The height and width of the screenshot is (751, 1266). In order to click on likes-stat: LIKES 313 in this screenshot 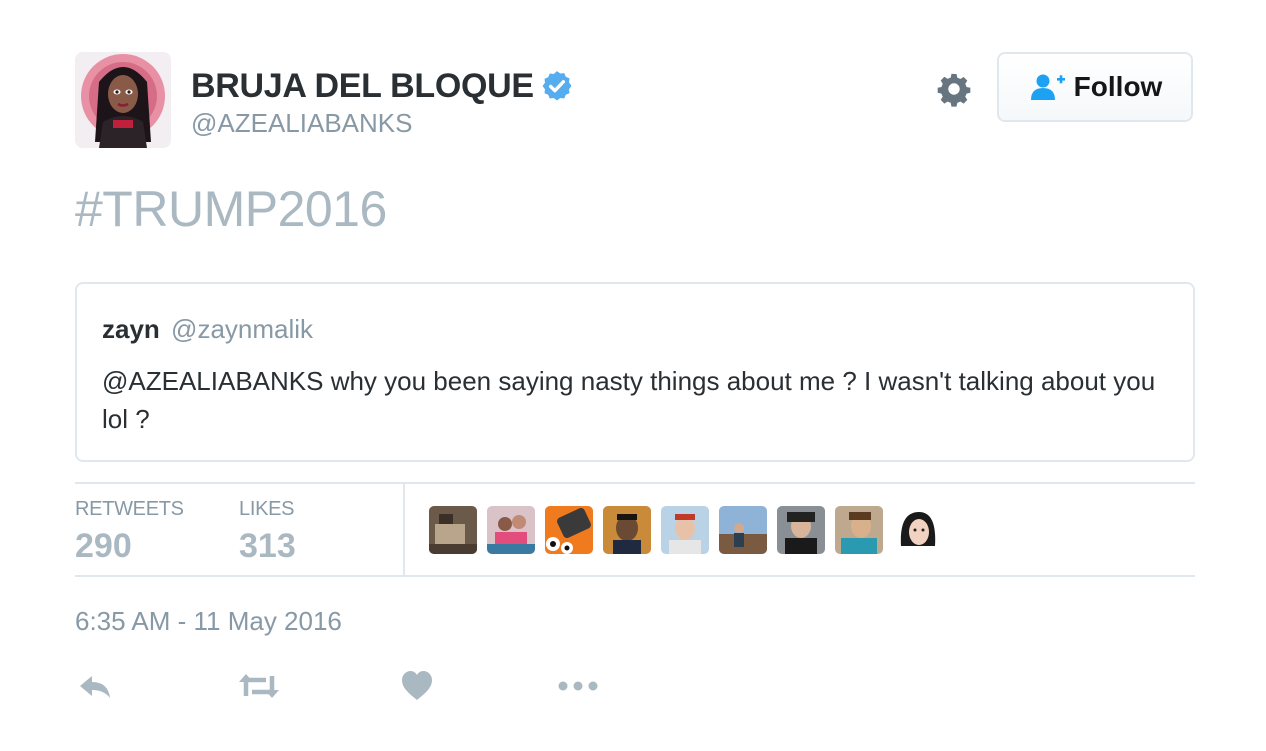, I will do `click(267, 532)`.